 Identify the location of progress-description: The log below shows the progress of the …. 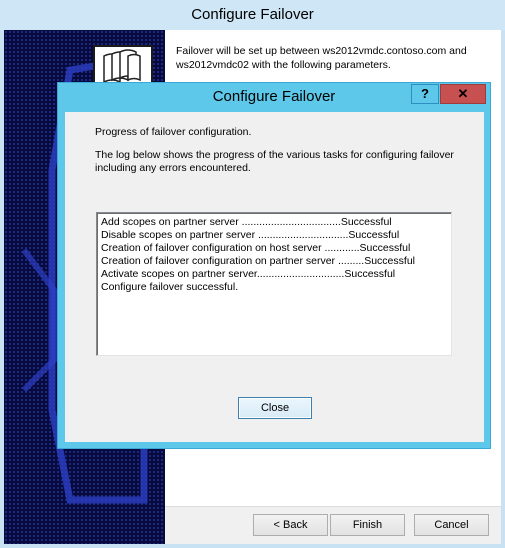
(274, 161).